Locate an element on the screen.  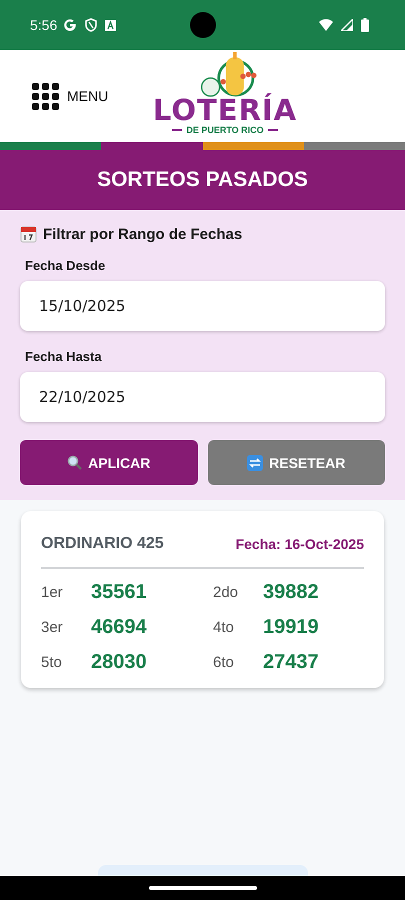
prize-place: 5to is located at coordinates (52, 662).